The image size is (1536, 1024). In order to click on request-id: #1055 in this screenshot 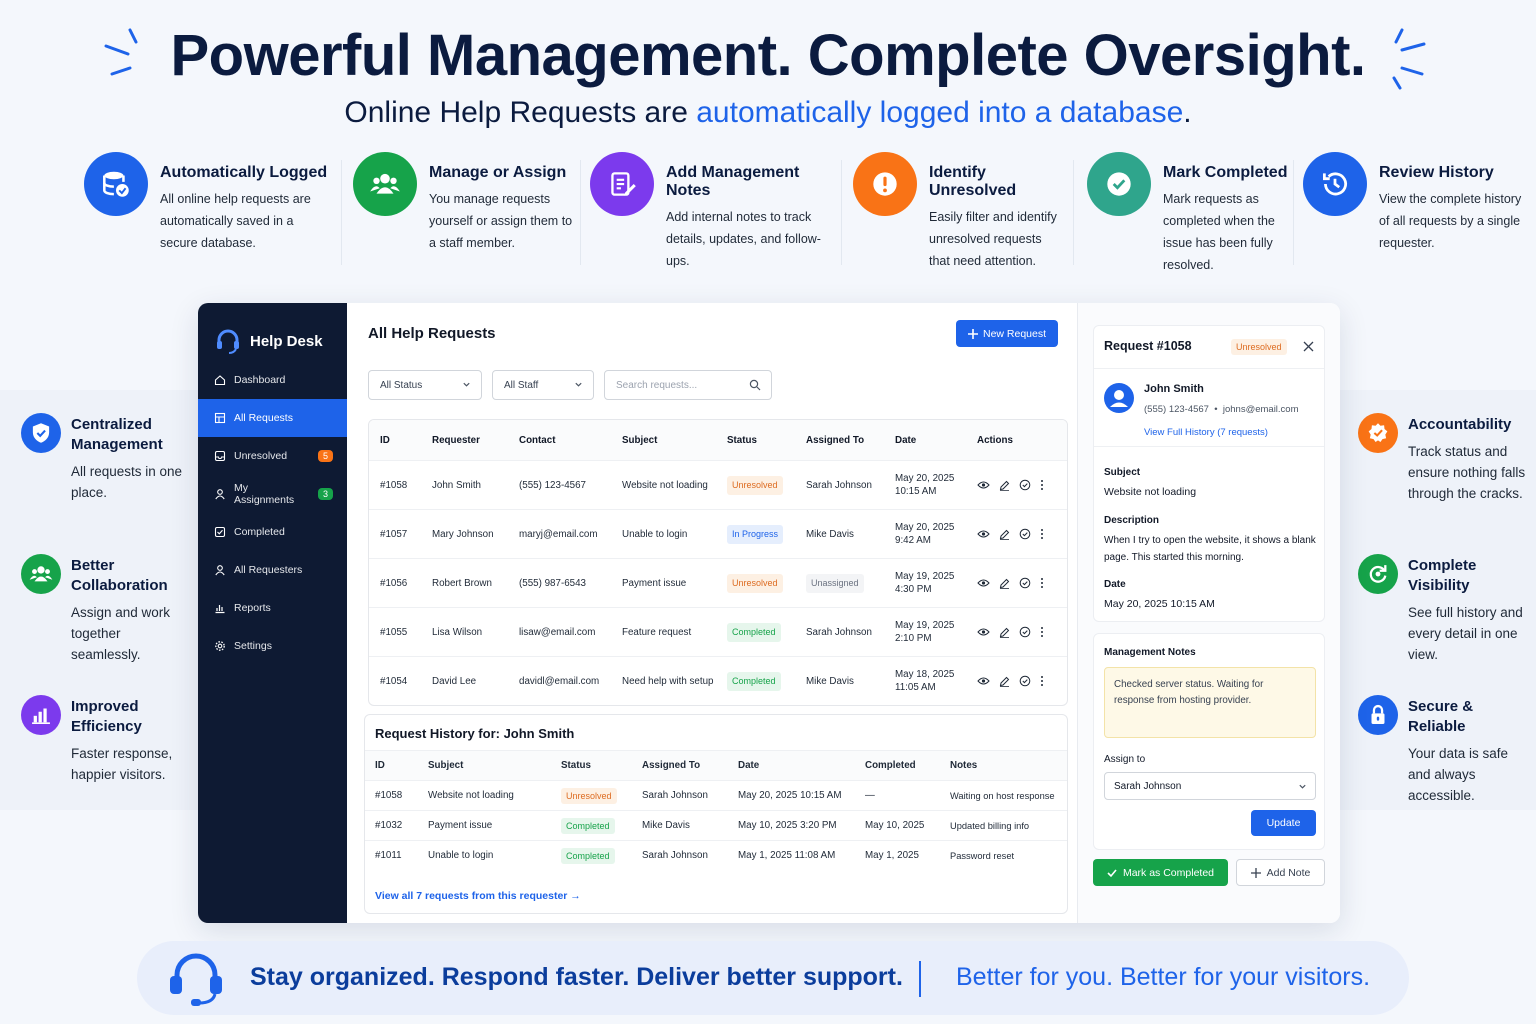, I will do `click(394, 632)`.